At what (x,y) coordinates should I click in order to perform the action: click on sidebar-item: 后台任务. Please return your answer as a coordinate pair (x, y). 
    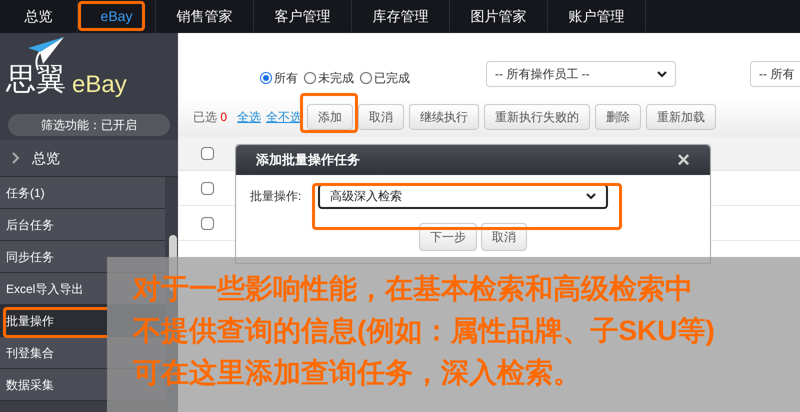
    Looking at the image, I should click on (82, 225).